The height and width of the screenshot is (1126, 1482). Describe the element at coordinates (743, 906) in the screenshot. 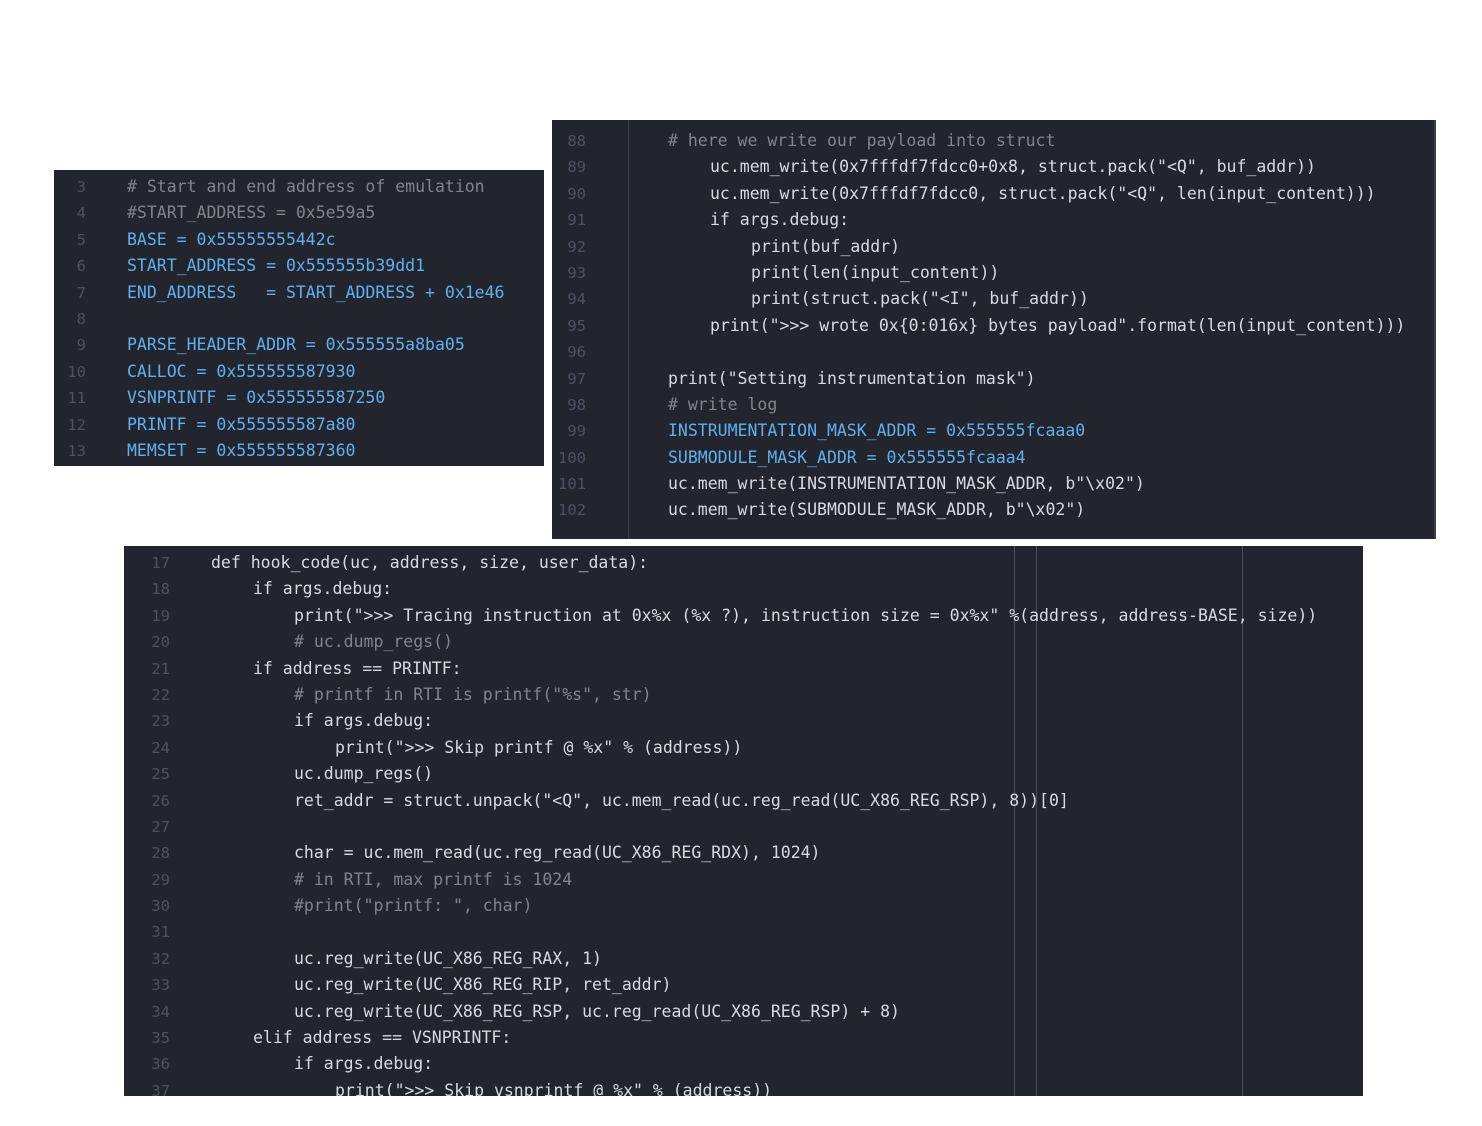

I see `code-line: 30 #print("printf: ", char)` at that location.